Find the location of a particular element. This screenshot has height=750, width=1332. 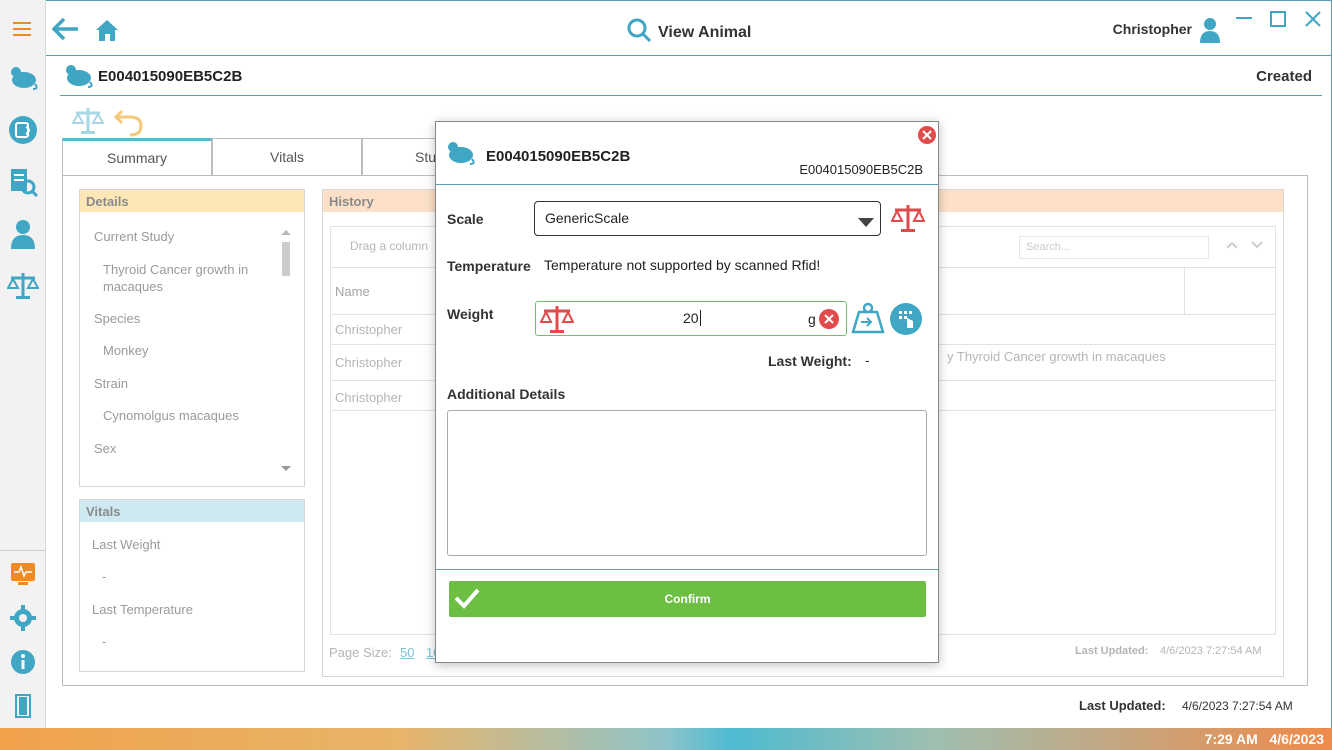

left-nav is located at coordinates (23, 364).